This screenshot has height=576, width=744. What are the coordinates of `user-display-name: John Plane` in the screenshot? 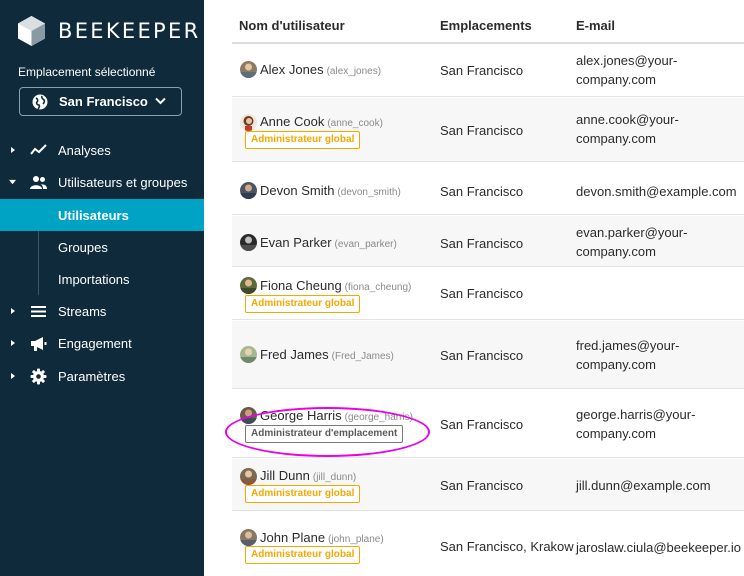 It's located at (293, 537).